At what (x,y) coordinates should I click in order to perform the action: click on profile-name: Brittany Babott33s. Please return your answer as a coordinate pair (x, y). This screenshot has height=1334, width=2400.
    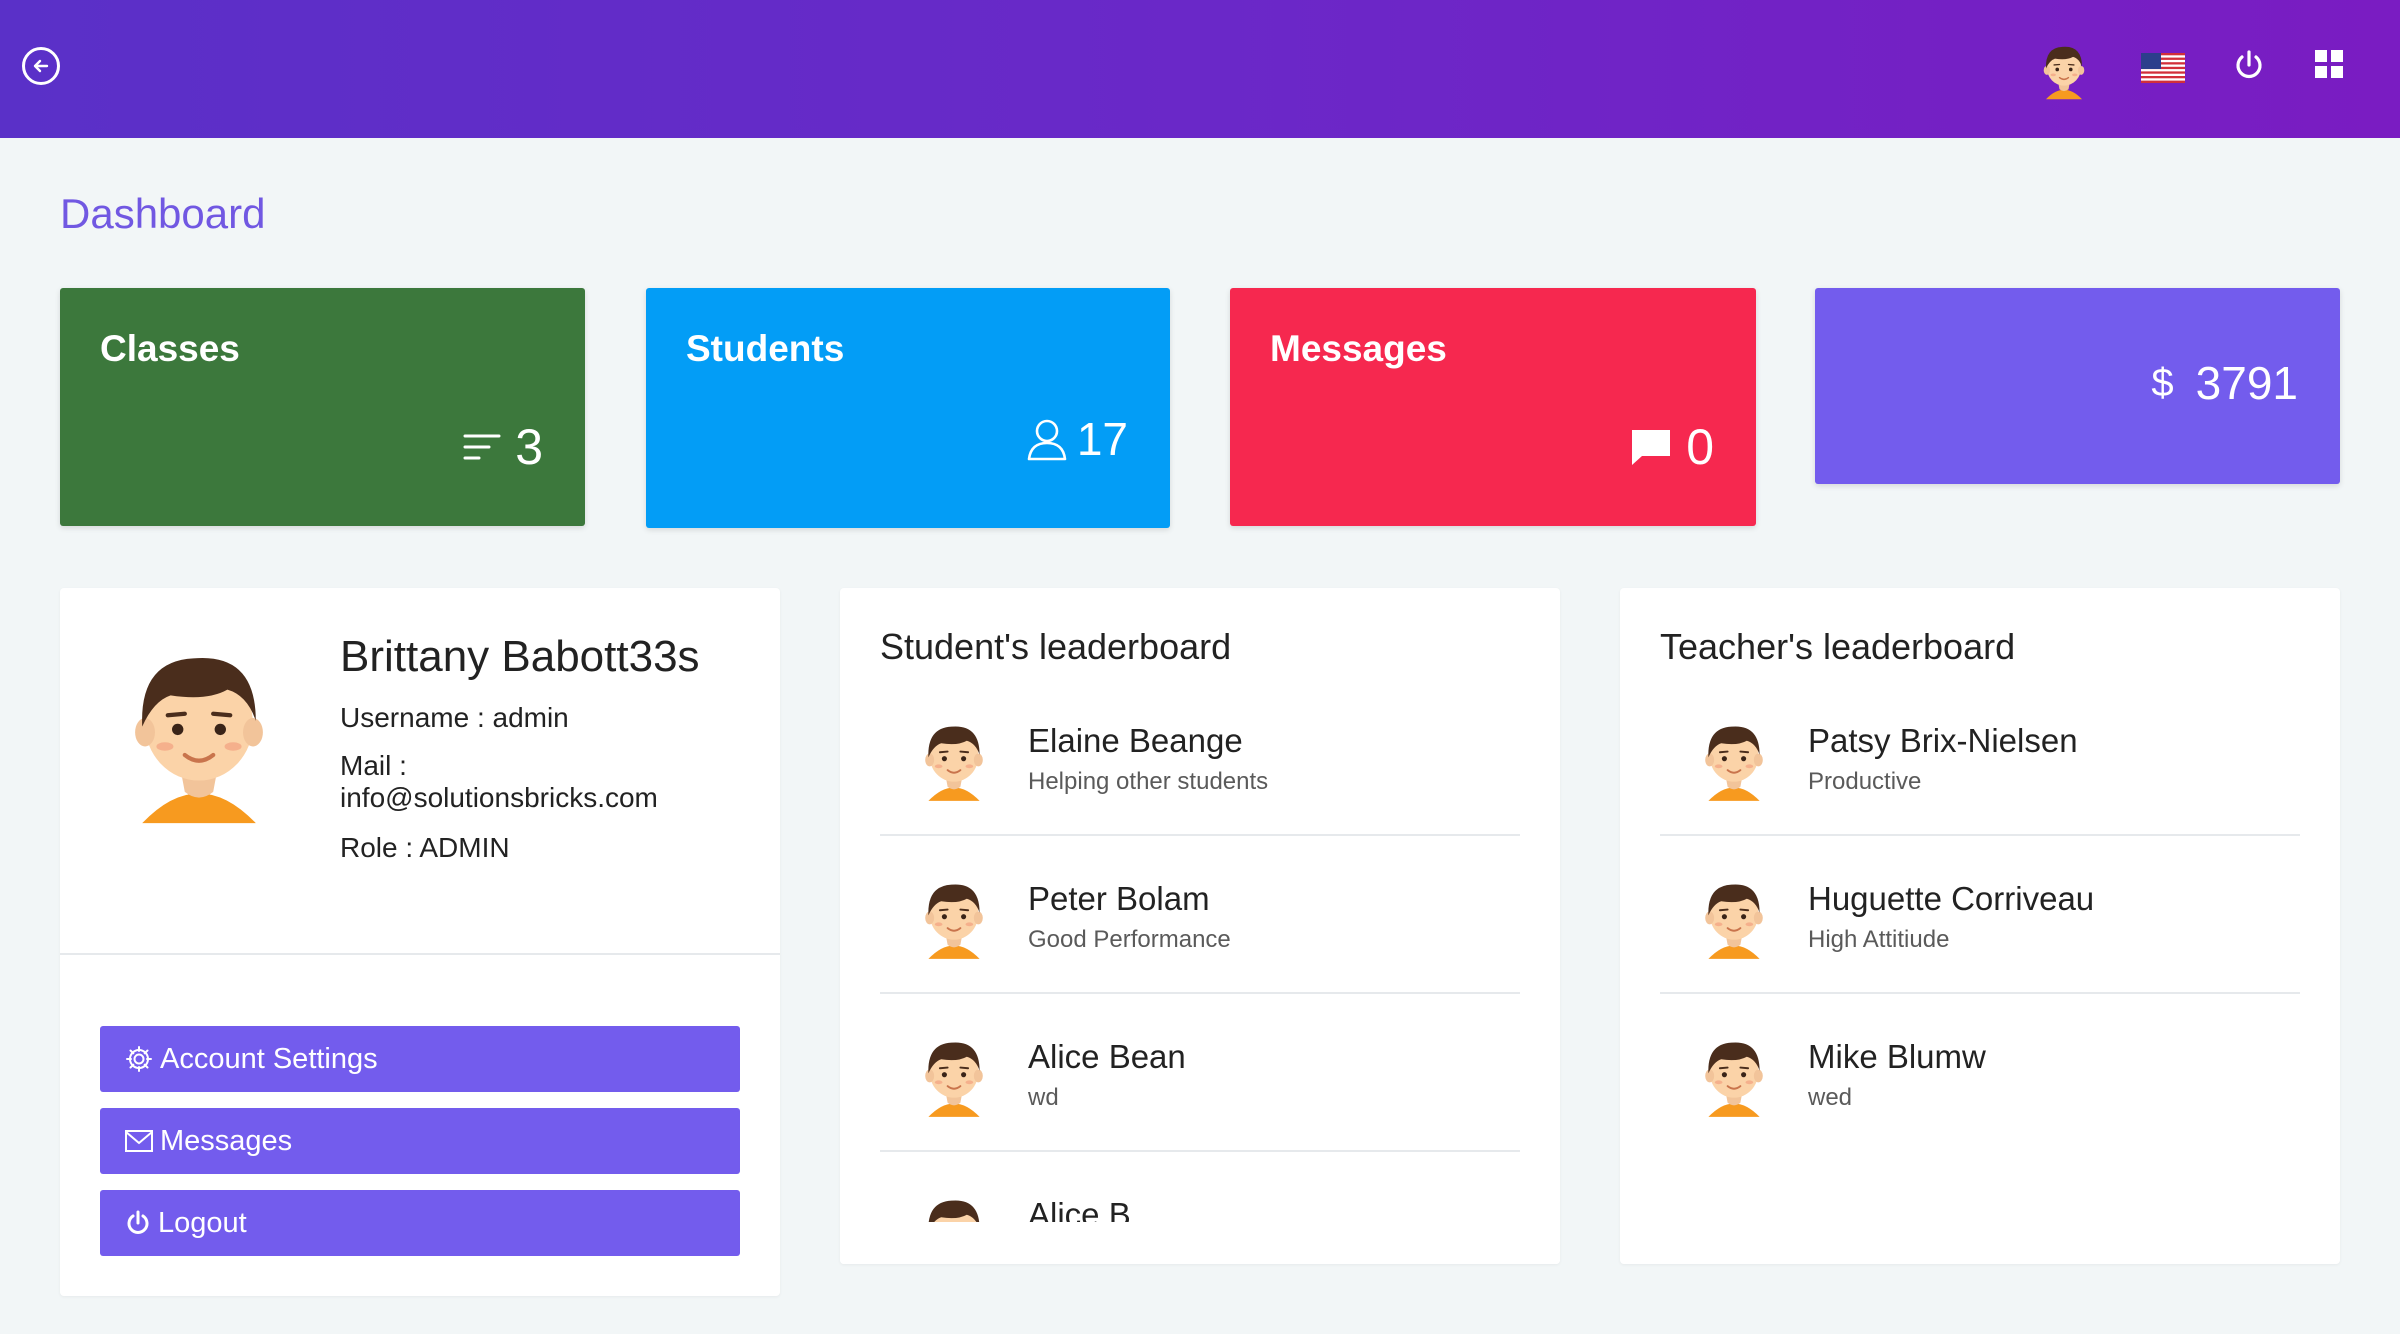
    Looking at the image, I should click on (520, 656).